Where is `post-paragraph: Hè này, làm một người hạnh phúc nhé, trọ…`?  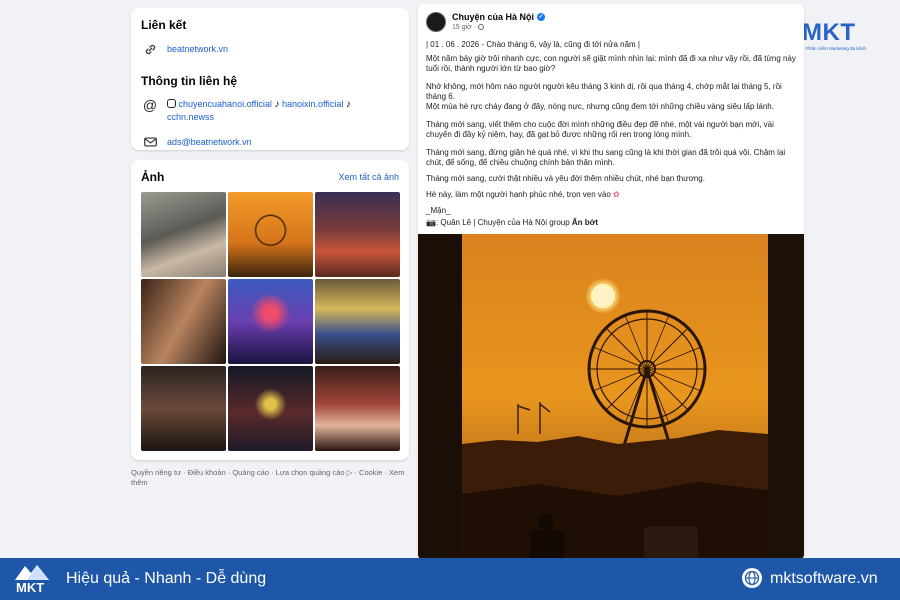
post-paragraph: Hè này, làm một người hạnh phúc nhé, trọ… is located at coordinates (520, 194).